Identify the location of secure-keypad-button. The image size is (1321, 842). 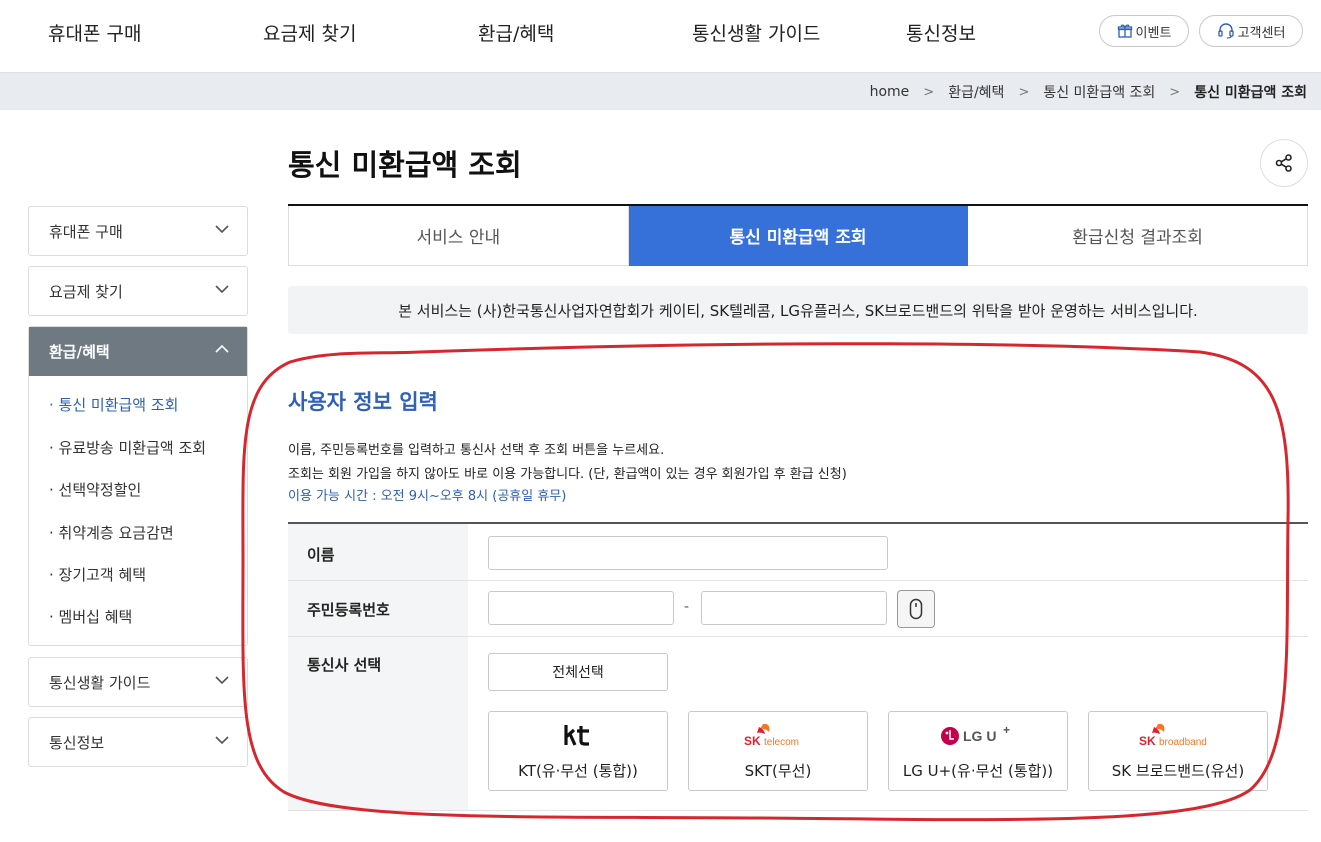
(916, 609).